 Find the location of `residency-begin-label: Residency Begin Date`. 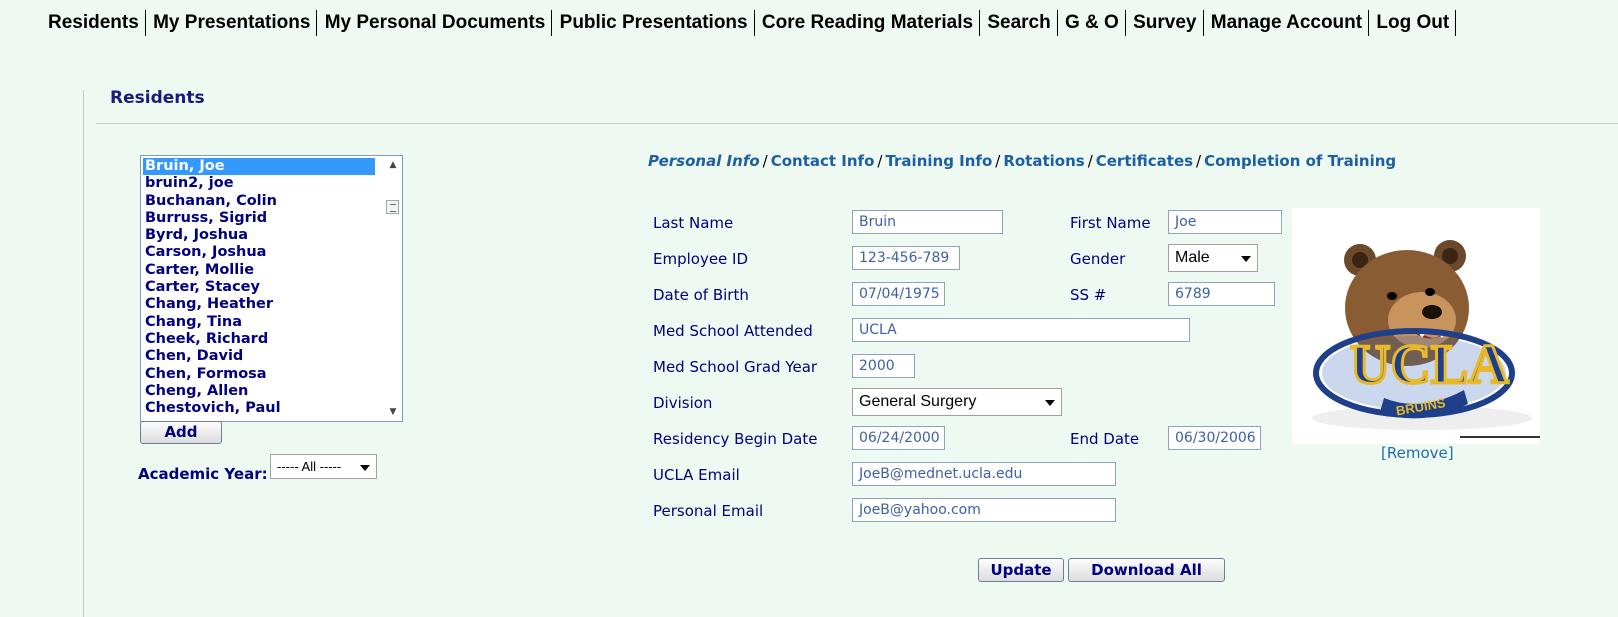

residency-begin-label: Residency Begin Date is located at coordinates (735, 439).